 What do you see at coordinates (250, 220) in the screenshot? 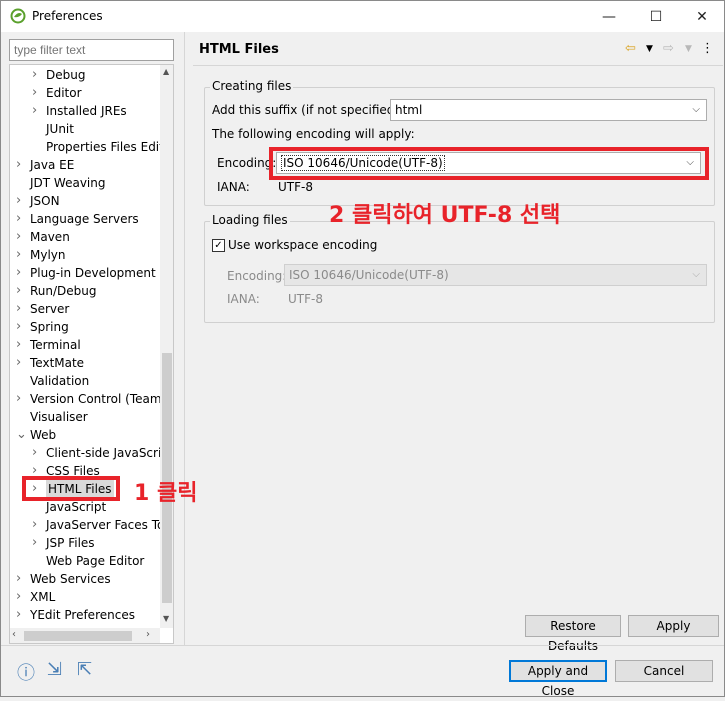
I see `loading-files-legend: Loading files` at bounding box center [250, 220].